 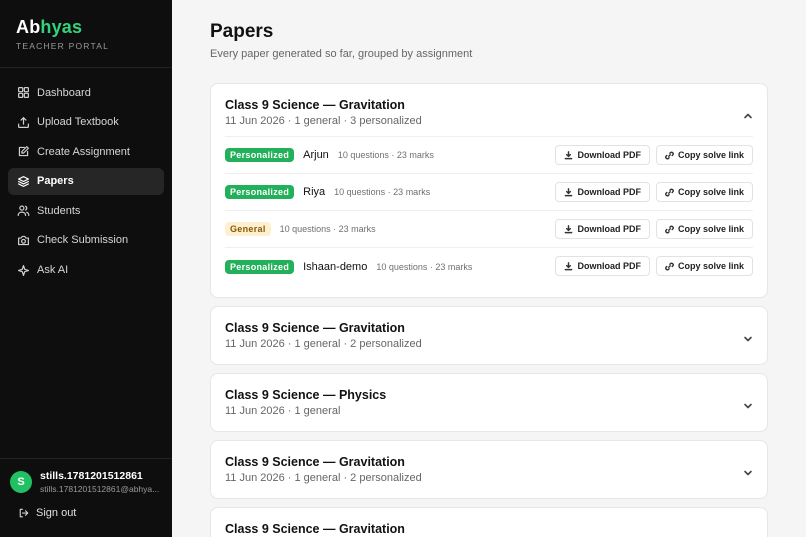 I want to click on sparkle-icon, so click(x=23, y=270).